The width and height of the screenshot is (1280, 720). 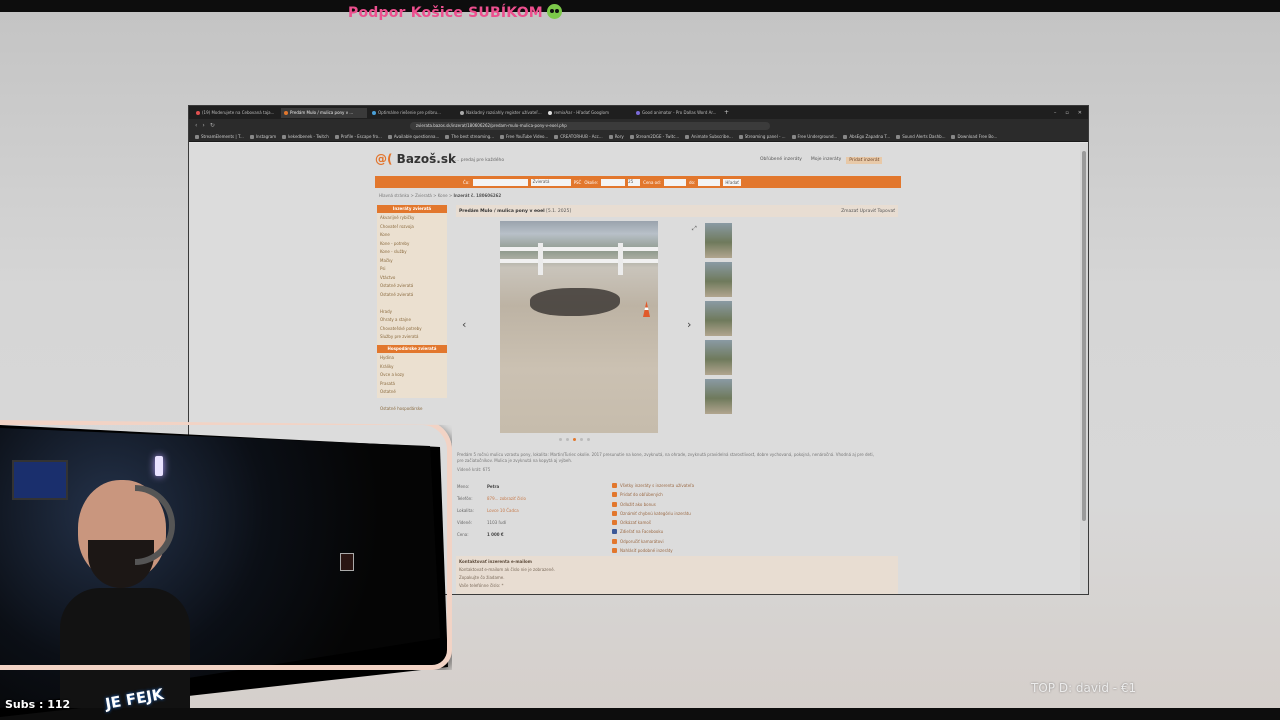 I want to click on sidebar-item: Vtáctvo, so click(x=412, y=277).